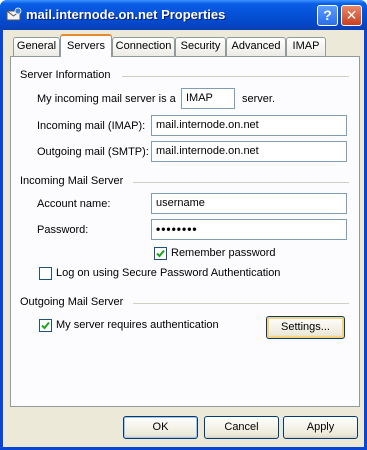 The height and width of the screenshot is (450, 367). What do you see at coordinates (249, 125) in the screenshot?
I see `incoming-mail-server-input: mail.internode.on.net` at bounding box center [249, 125].